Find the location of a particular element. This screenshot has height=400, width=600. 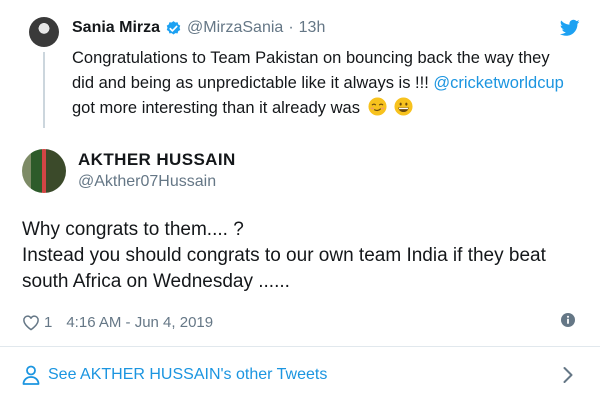

quoted-text-segment: got more interesting than it already was is located at coordinates (216, 108).